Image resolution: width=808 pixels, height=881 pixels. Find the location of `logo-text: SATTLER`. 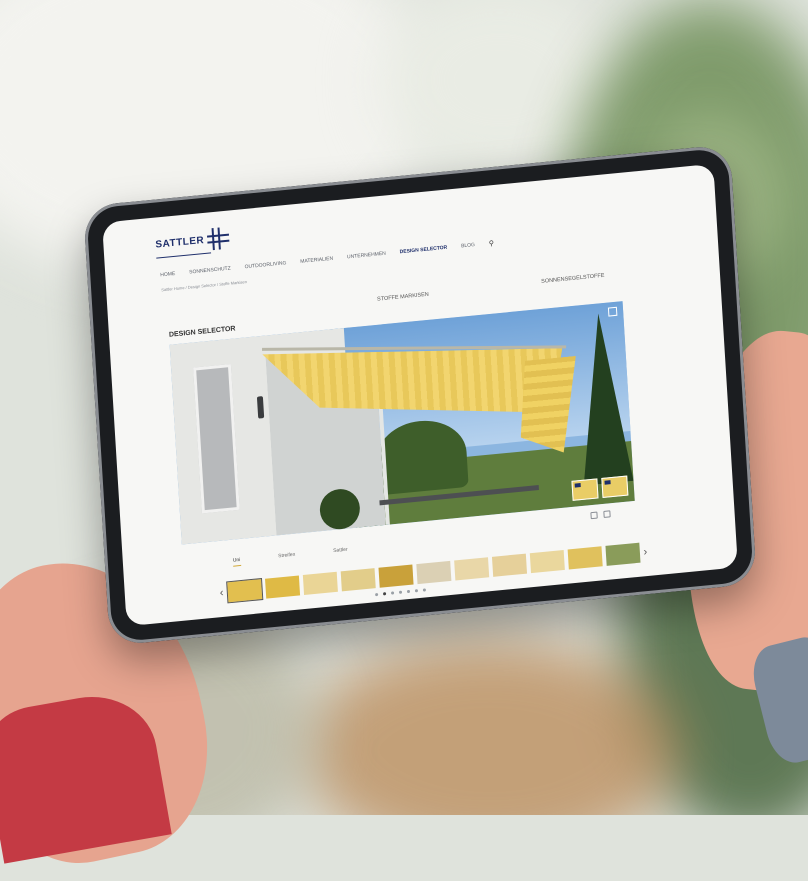

logo-text: SATTLER is located at coordinates (180, 242).